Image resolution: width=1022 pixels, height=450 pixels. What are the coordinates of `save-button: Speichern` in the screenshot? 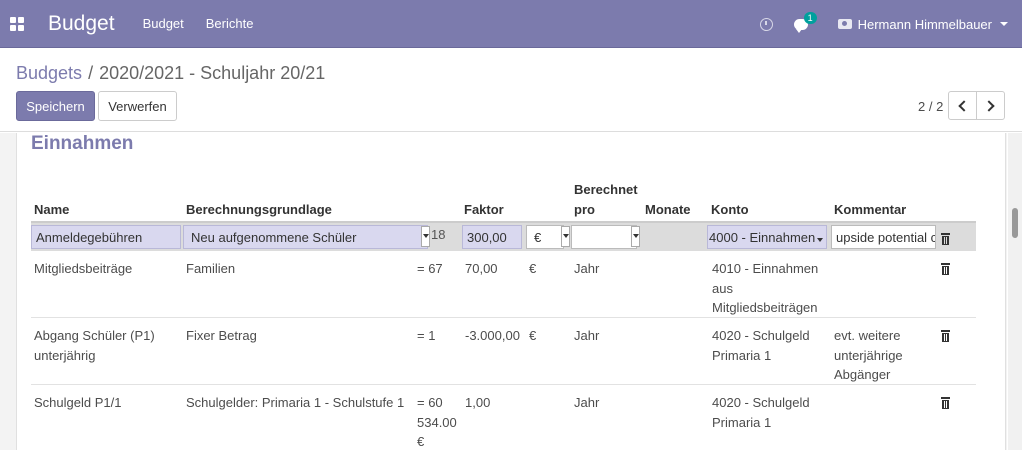 It's located at (55, 106).